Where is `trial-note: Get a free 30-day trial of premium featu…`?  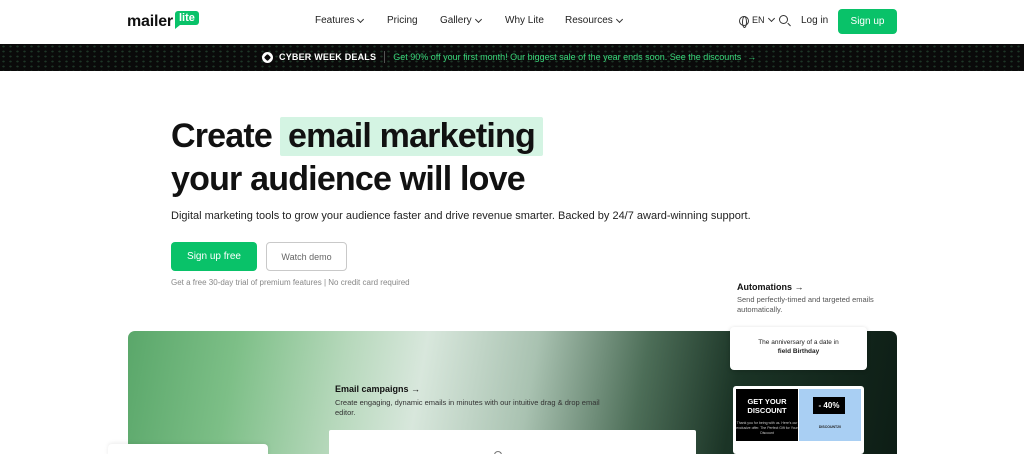 trial-note: Get a free 30-day trial of premium featu… is located at coordinates (290, 282).